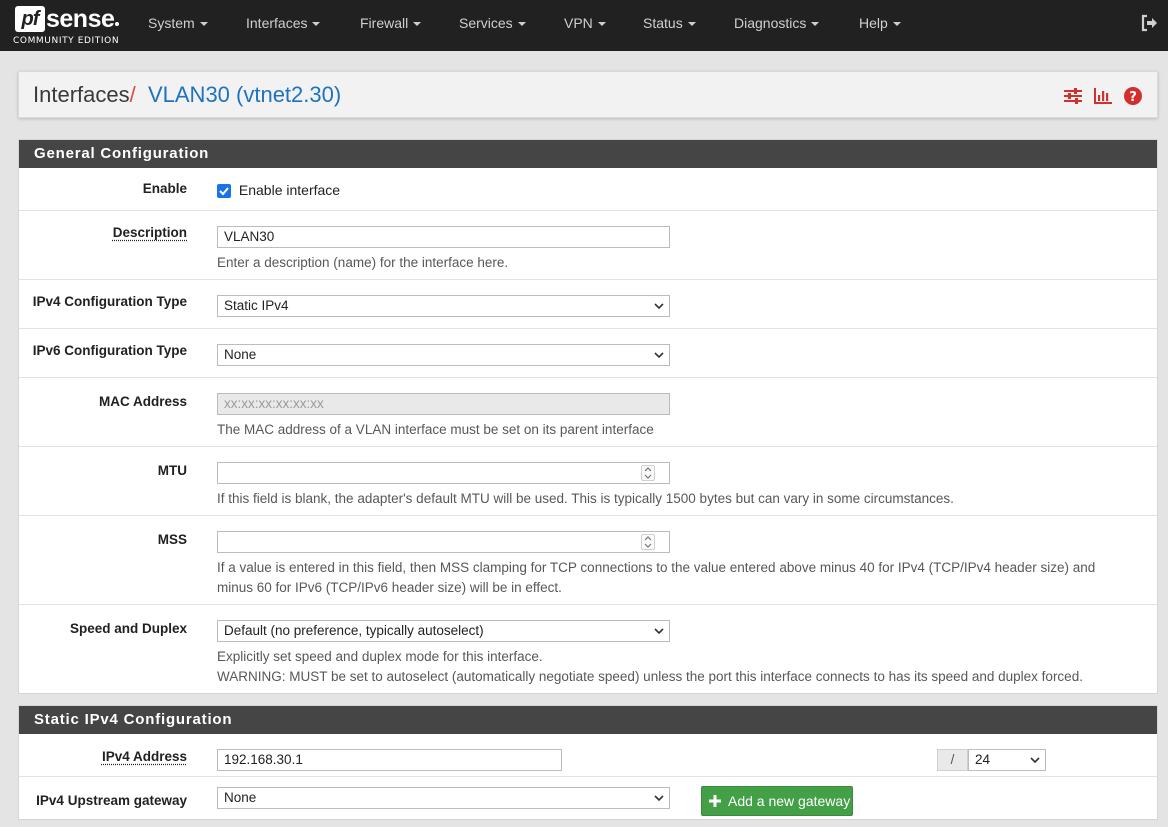 The width and height of the screenshot is (1168, 827). What do you see at coordinates (256, 305) in the screenshot?
I see `ipv4-type-value: Static IPv4` at bounding box center [256, 305].